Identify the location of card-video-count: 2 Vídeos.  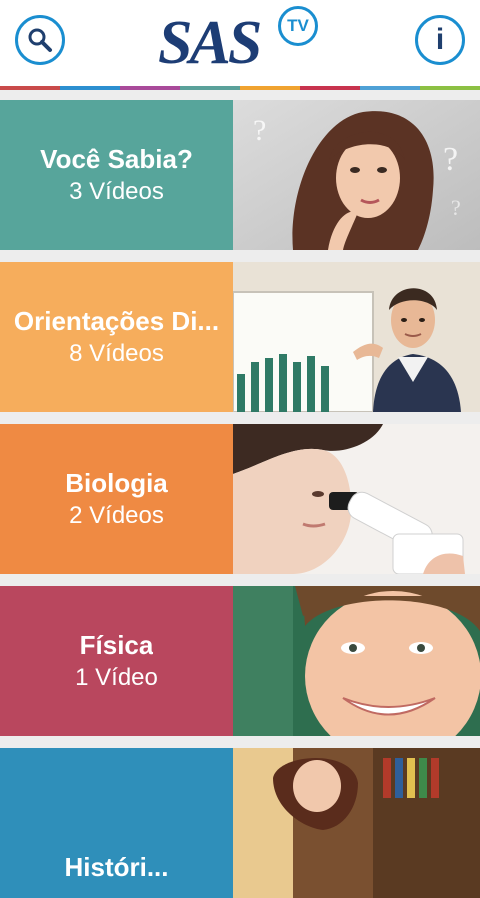
(116, 515).